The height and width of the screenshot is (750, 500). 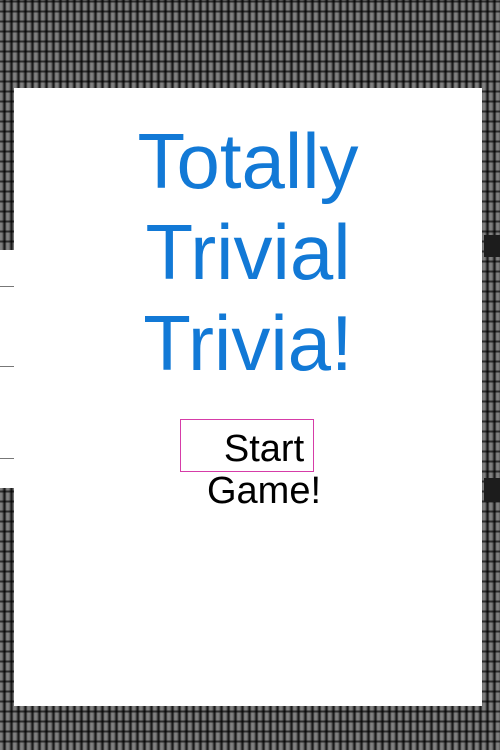 What do you see at coordinates (247, 445) in the screenshot?
I see `start-game-button` at bounding box center [247, 445].